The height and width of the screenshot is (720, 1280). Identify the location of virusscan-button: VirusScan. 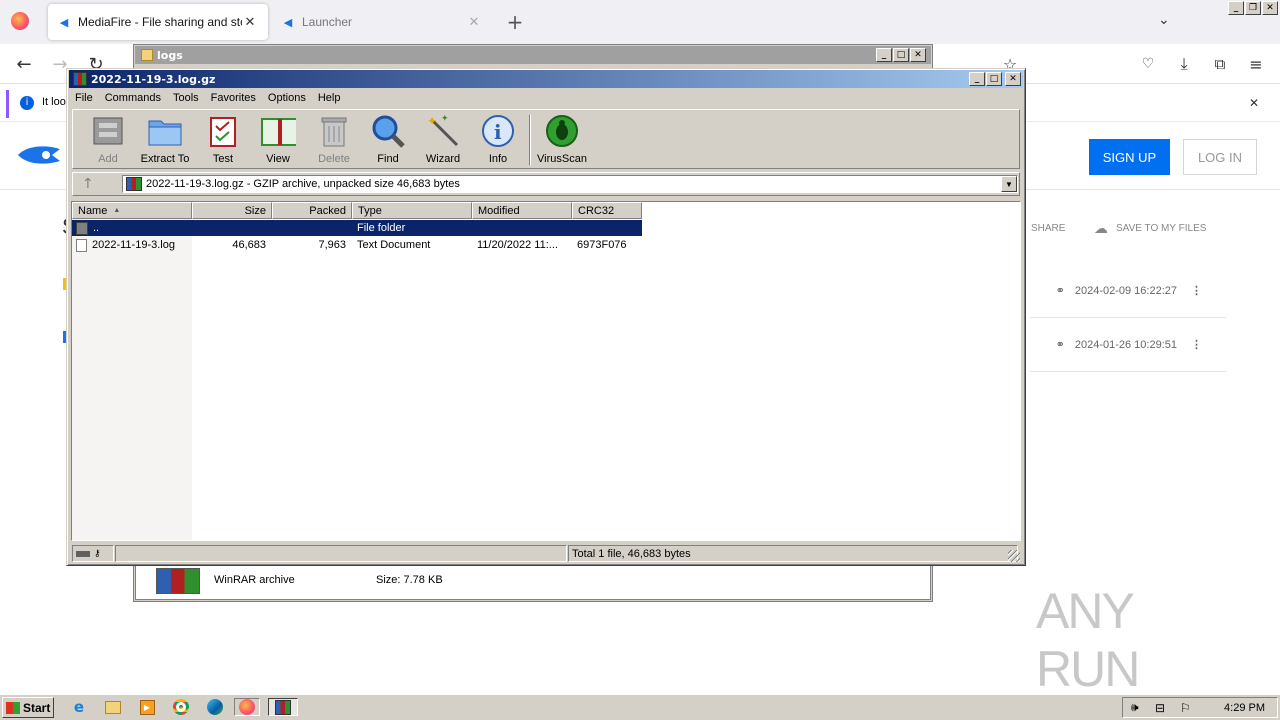
(562, 140).